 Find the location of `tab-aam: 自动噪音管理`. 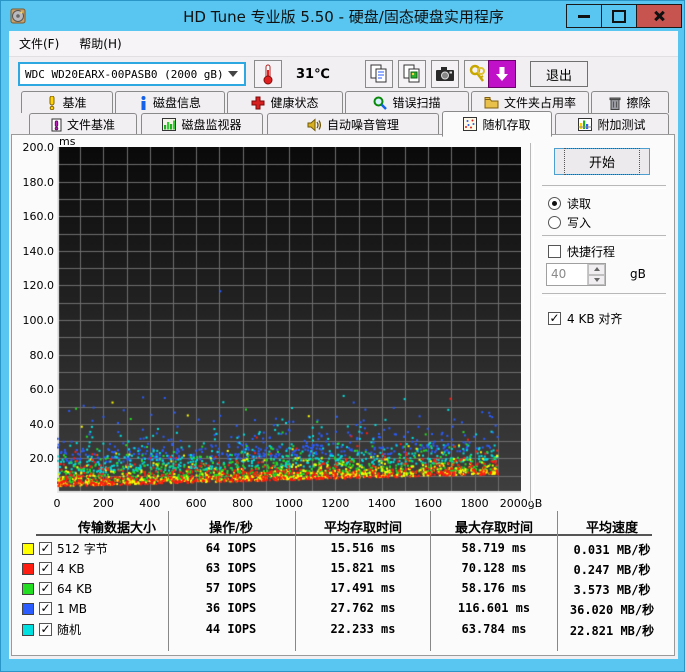

tab-aam: 自动噪音管理 is located at coordinates (353, 124).